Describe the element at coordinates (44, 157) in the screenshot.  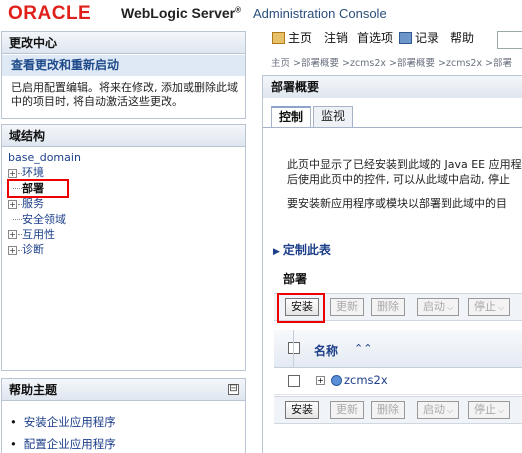
I see `domain-root-link: base_domain` at that location.